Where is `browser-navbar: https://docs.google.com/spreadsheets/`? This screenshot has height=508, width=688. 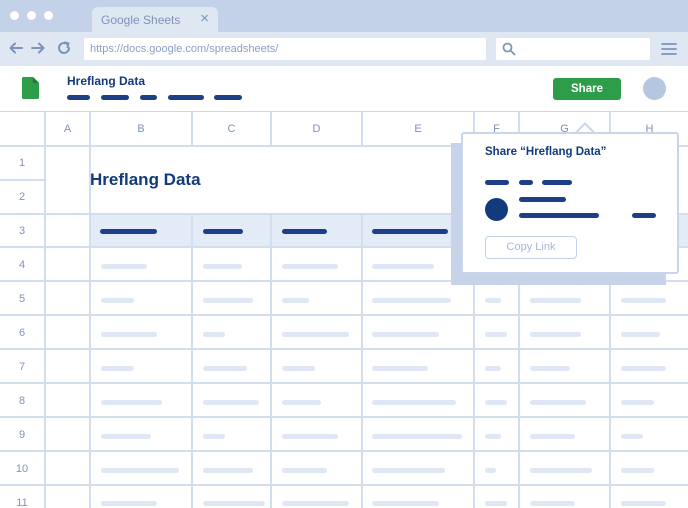
browser-navbar: https://docs.google.com/spreadsheets/ is located at coordinates (344, 49).